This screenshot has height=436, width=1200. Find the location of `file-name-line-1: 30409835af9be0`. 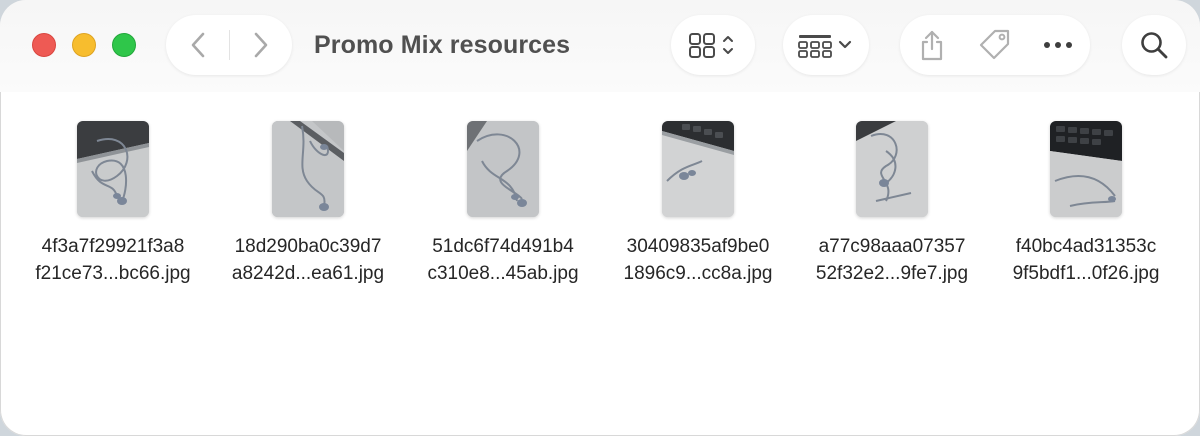

file-name-line-1: 30409835af9be0 is located at coordinates (698, 246).